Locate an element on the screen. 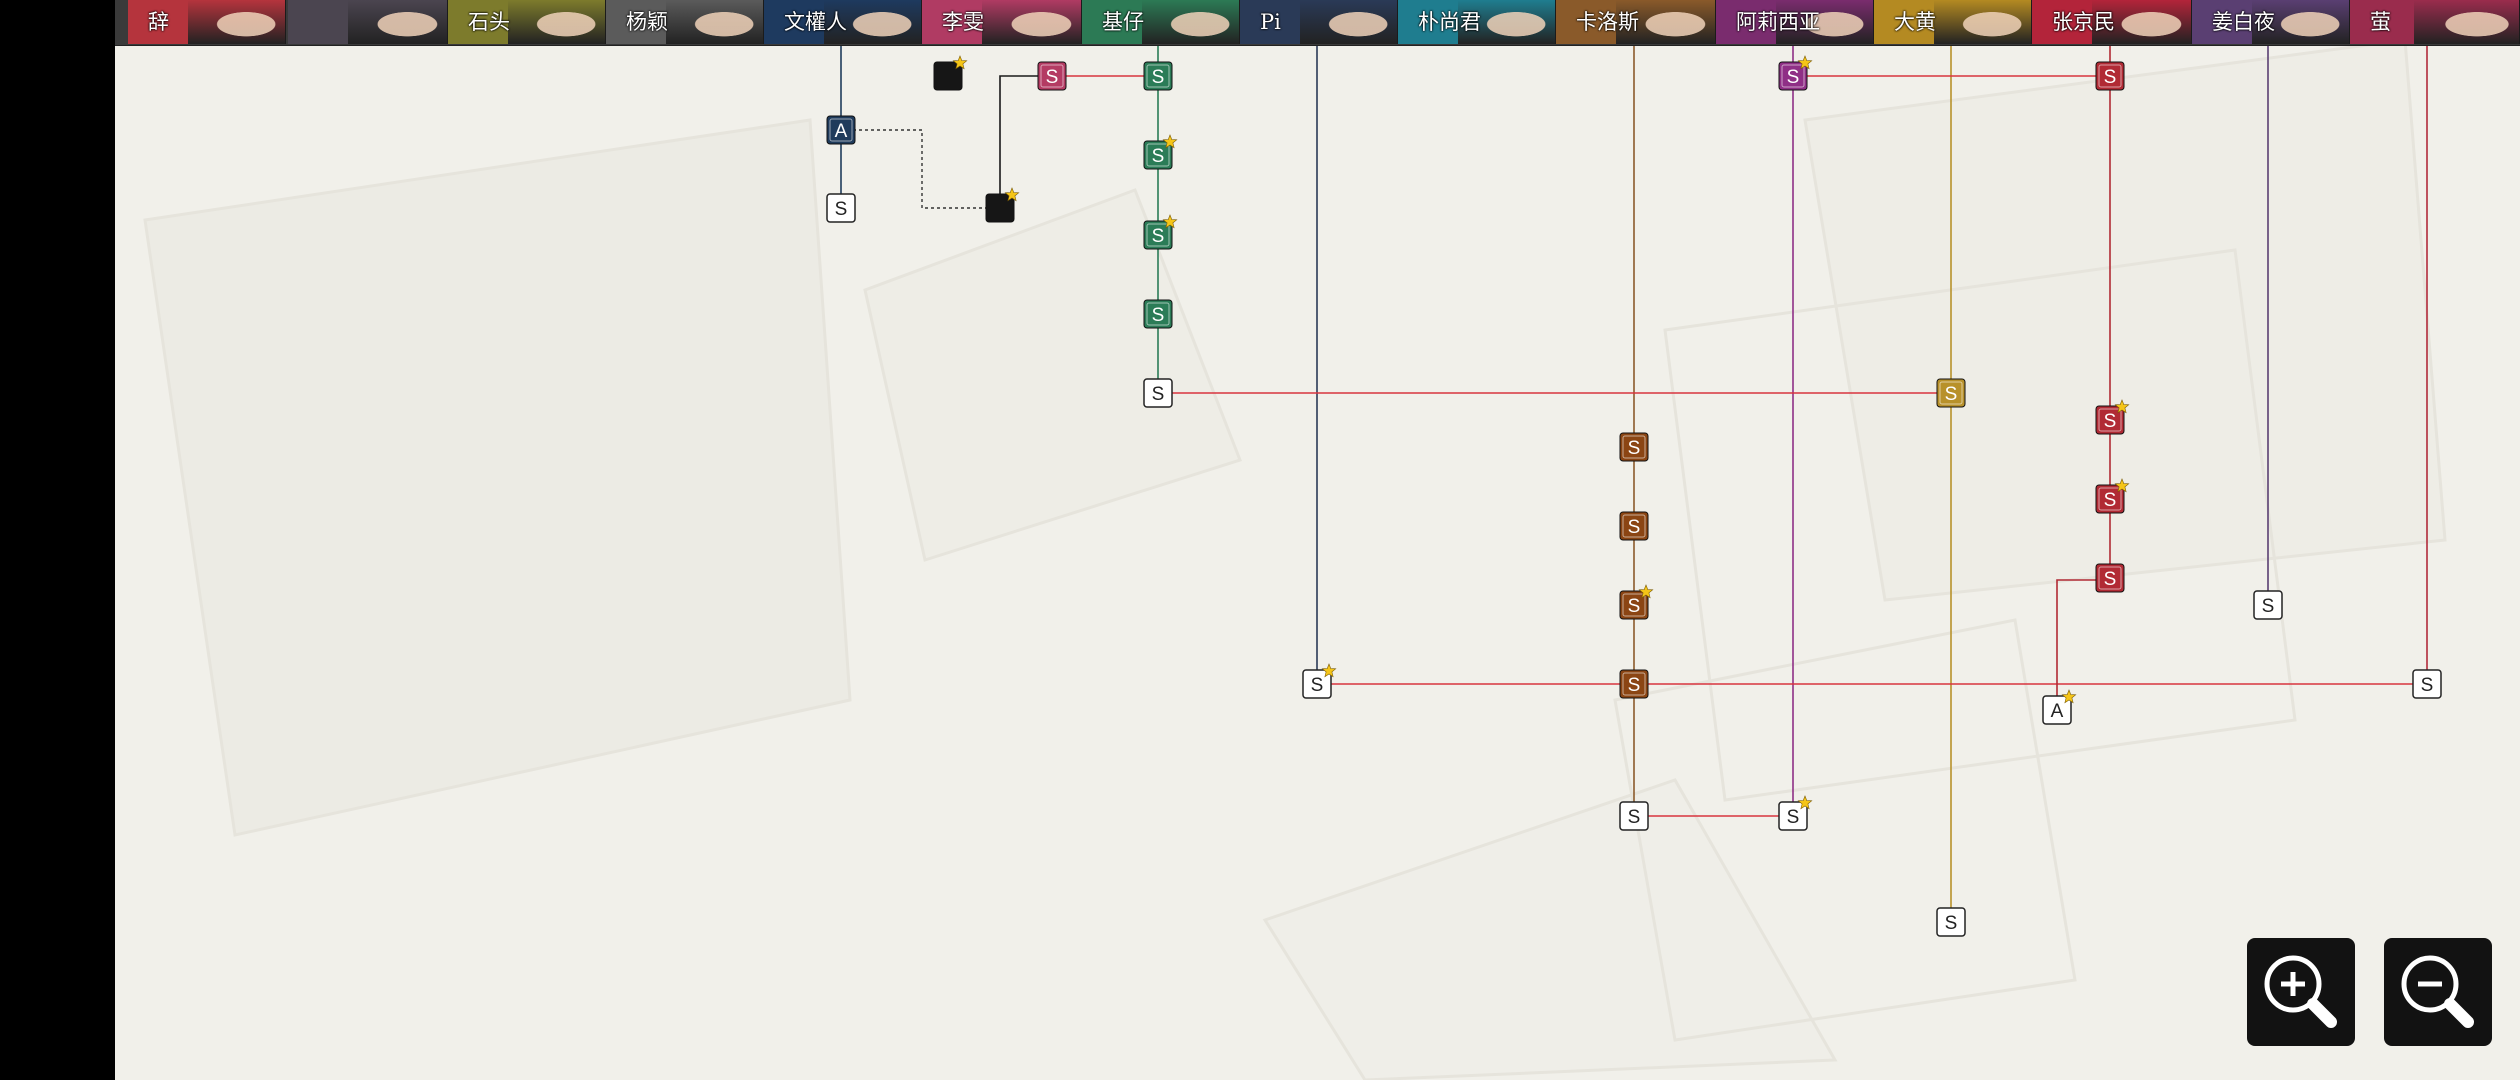 The width and height of the screenshot is (2520, 1080). zoom-in-icon is located at coordinates (2300, 991).